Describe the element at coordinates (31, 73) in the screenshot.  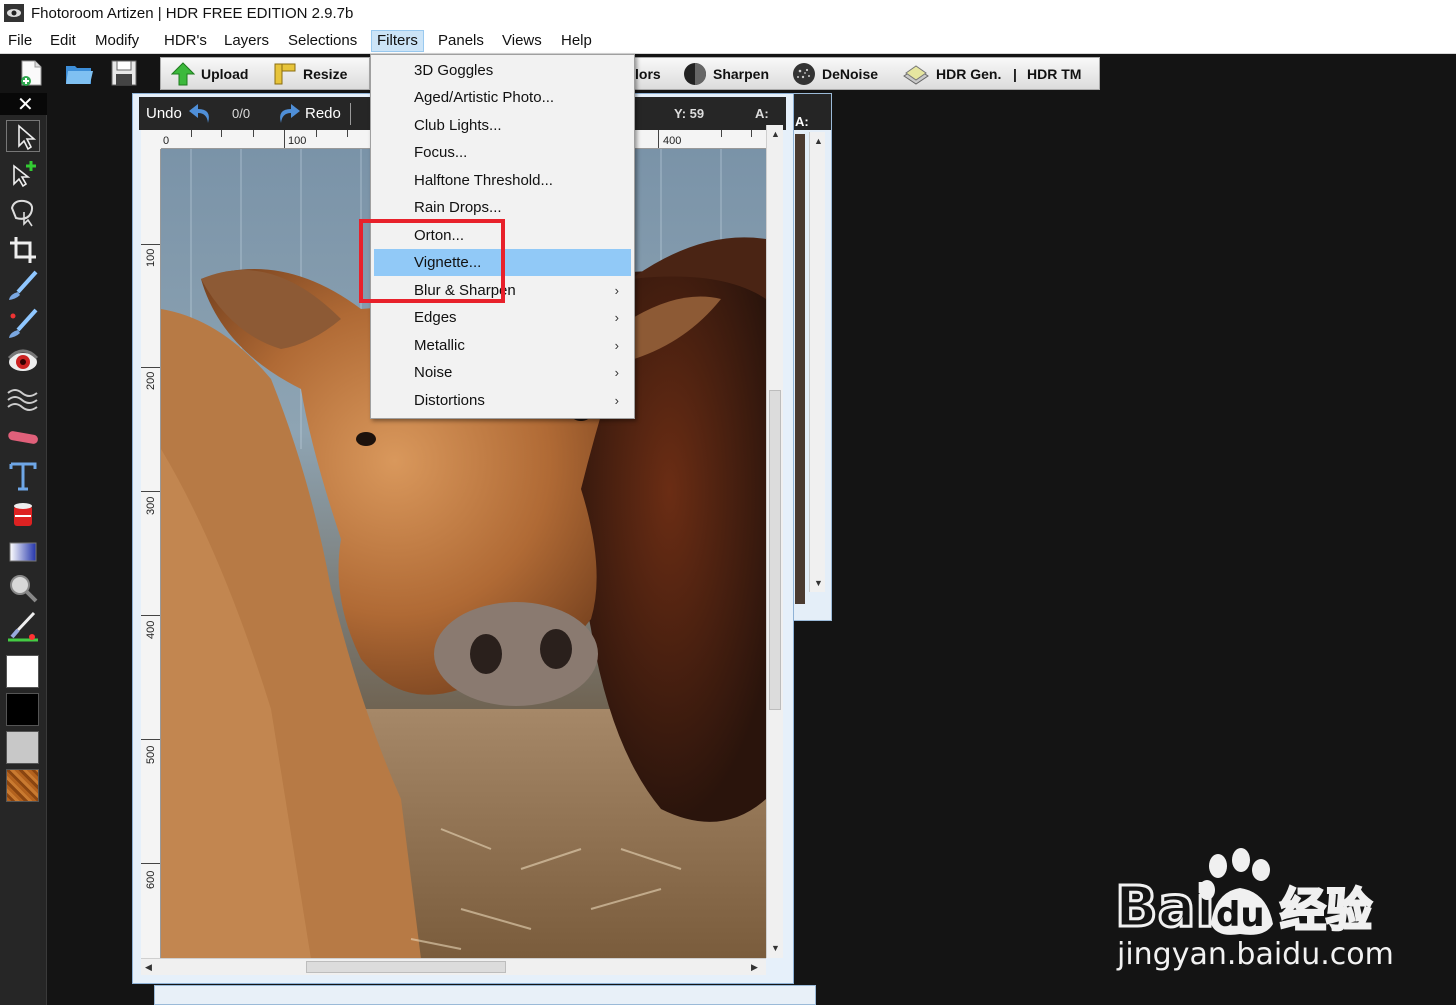
I see `new-file-icon` at that location.